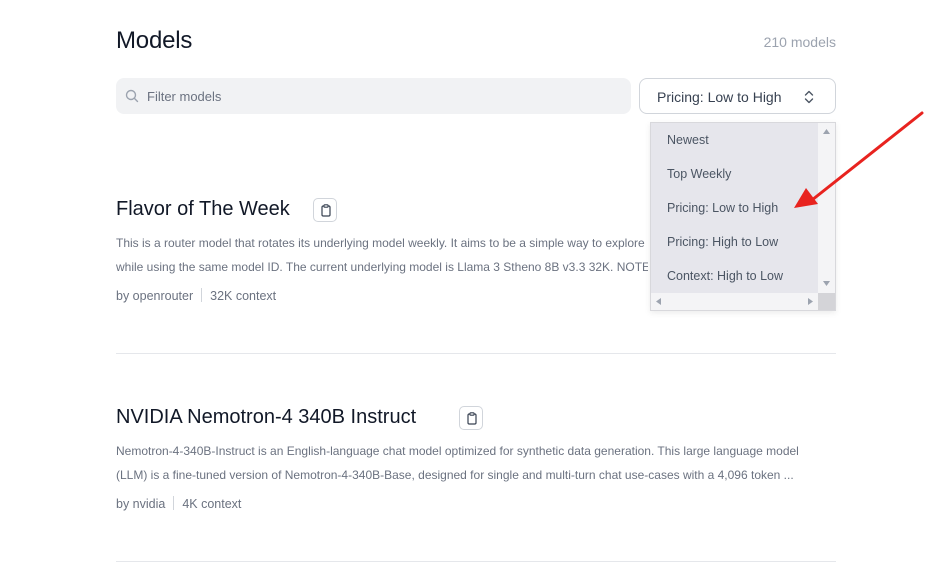 The width and height of the screenshot is (947, 588). I want to click on page-title: Models, so click(154, 40).